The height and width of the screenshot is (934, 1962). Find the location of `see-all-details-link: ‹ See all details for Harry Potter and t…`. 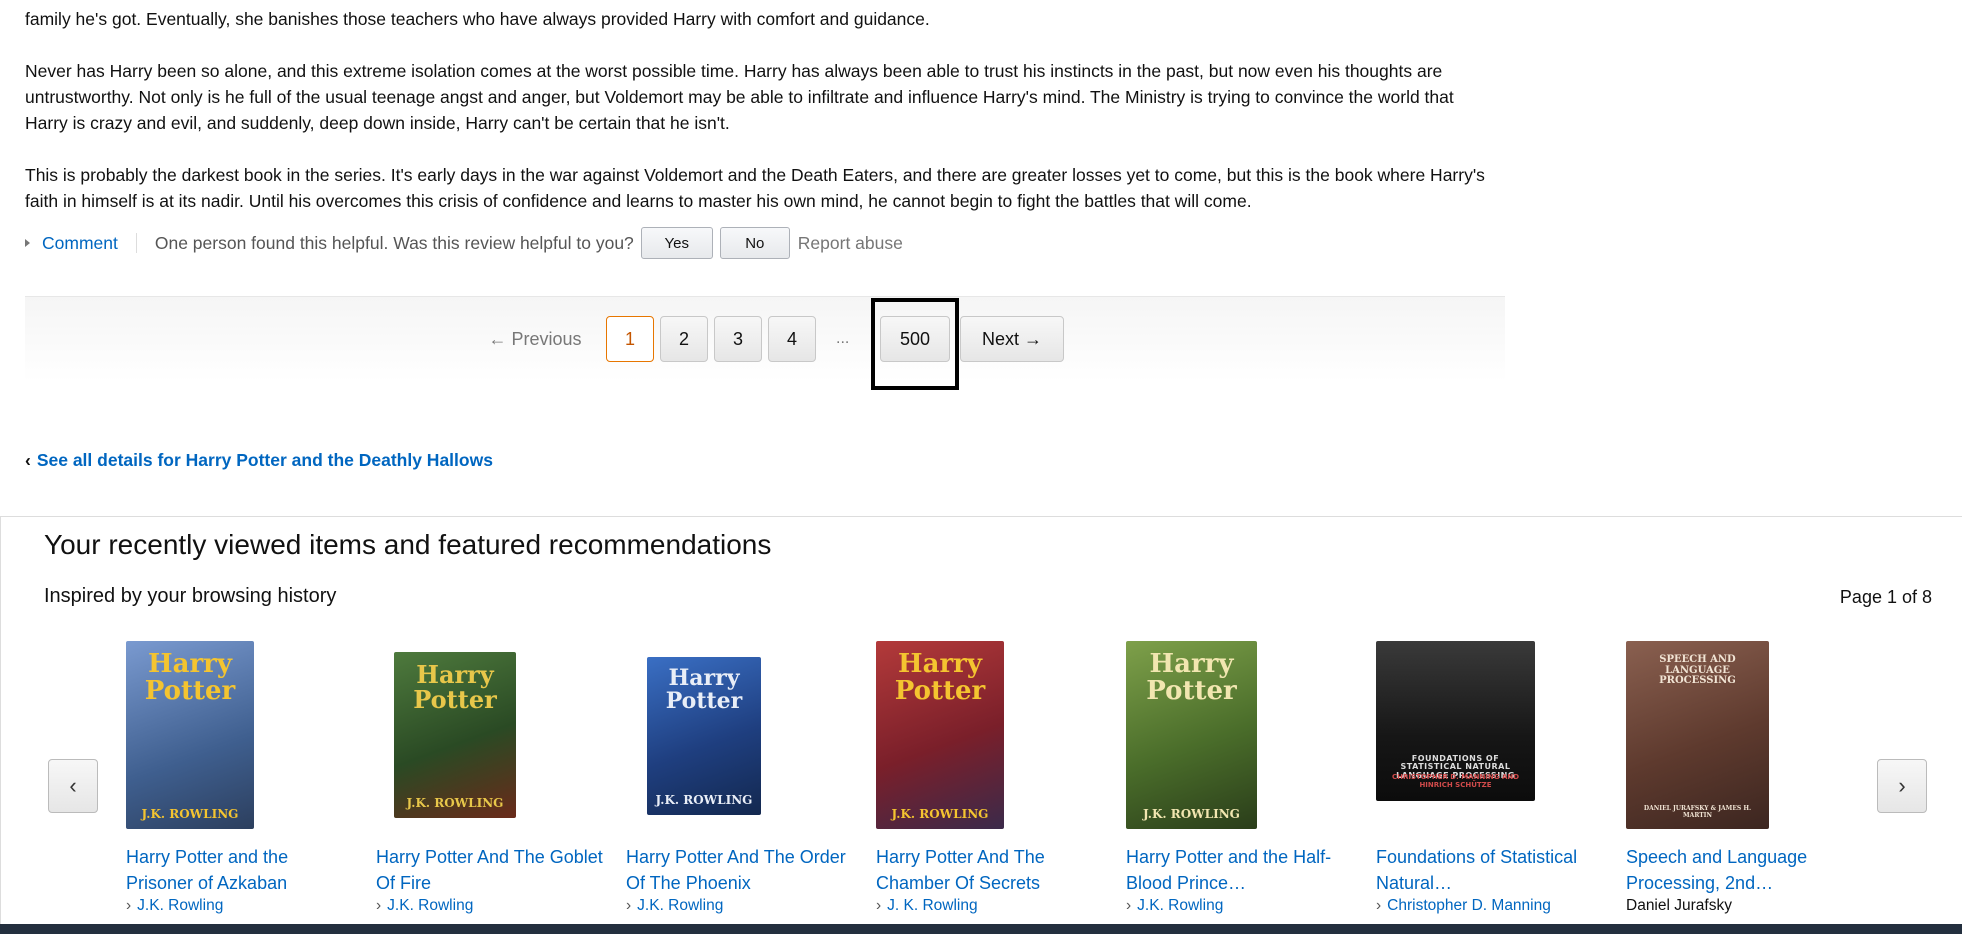

see-all-details-link: ‹ See all details for Harry Potter and t… is located at coordinates (259, 460).